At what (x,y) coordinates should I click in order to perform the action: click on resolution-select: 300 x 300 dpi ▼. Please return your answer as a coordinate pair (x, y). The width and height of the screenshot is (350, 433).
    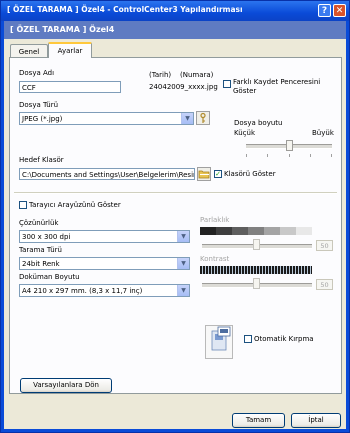
    Looking at the image, I should click on (104, 236).